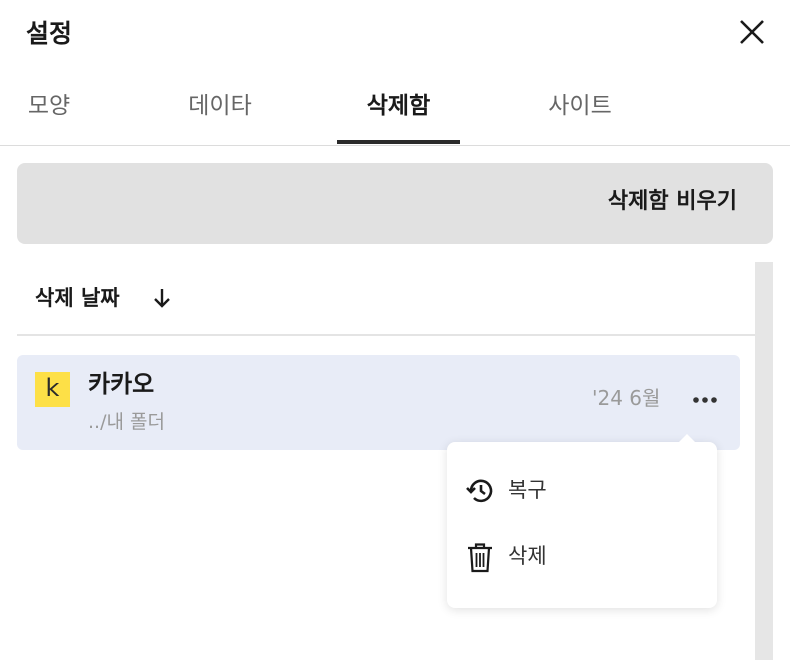 Image resolution: width=800 pixels, height=660 pixels. I want to click on page-title: 설정, so click(49, 33).